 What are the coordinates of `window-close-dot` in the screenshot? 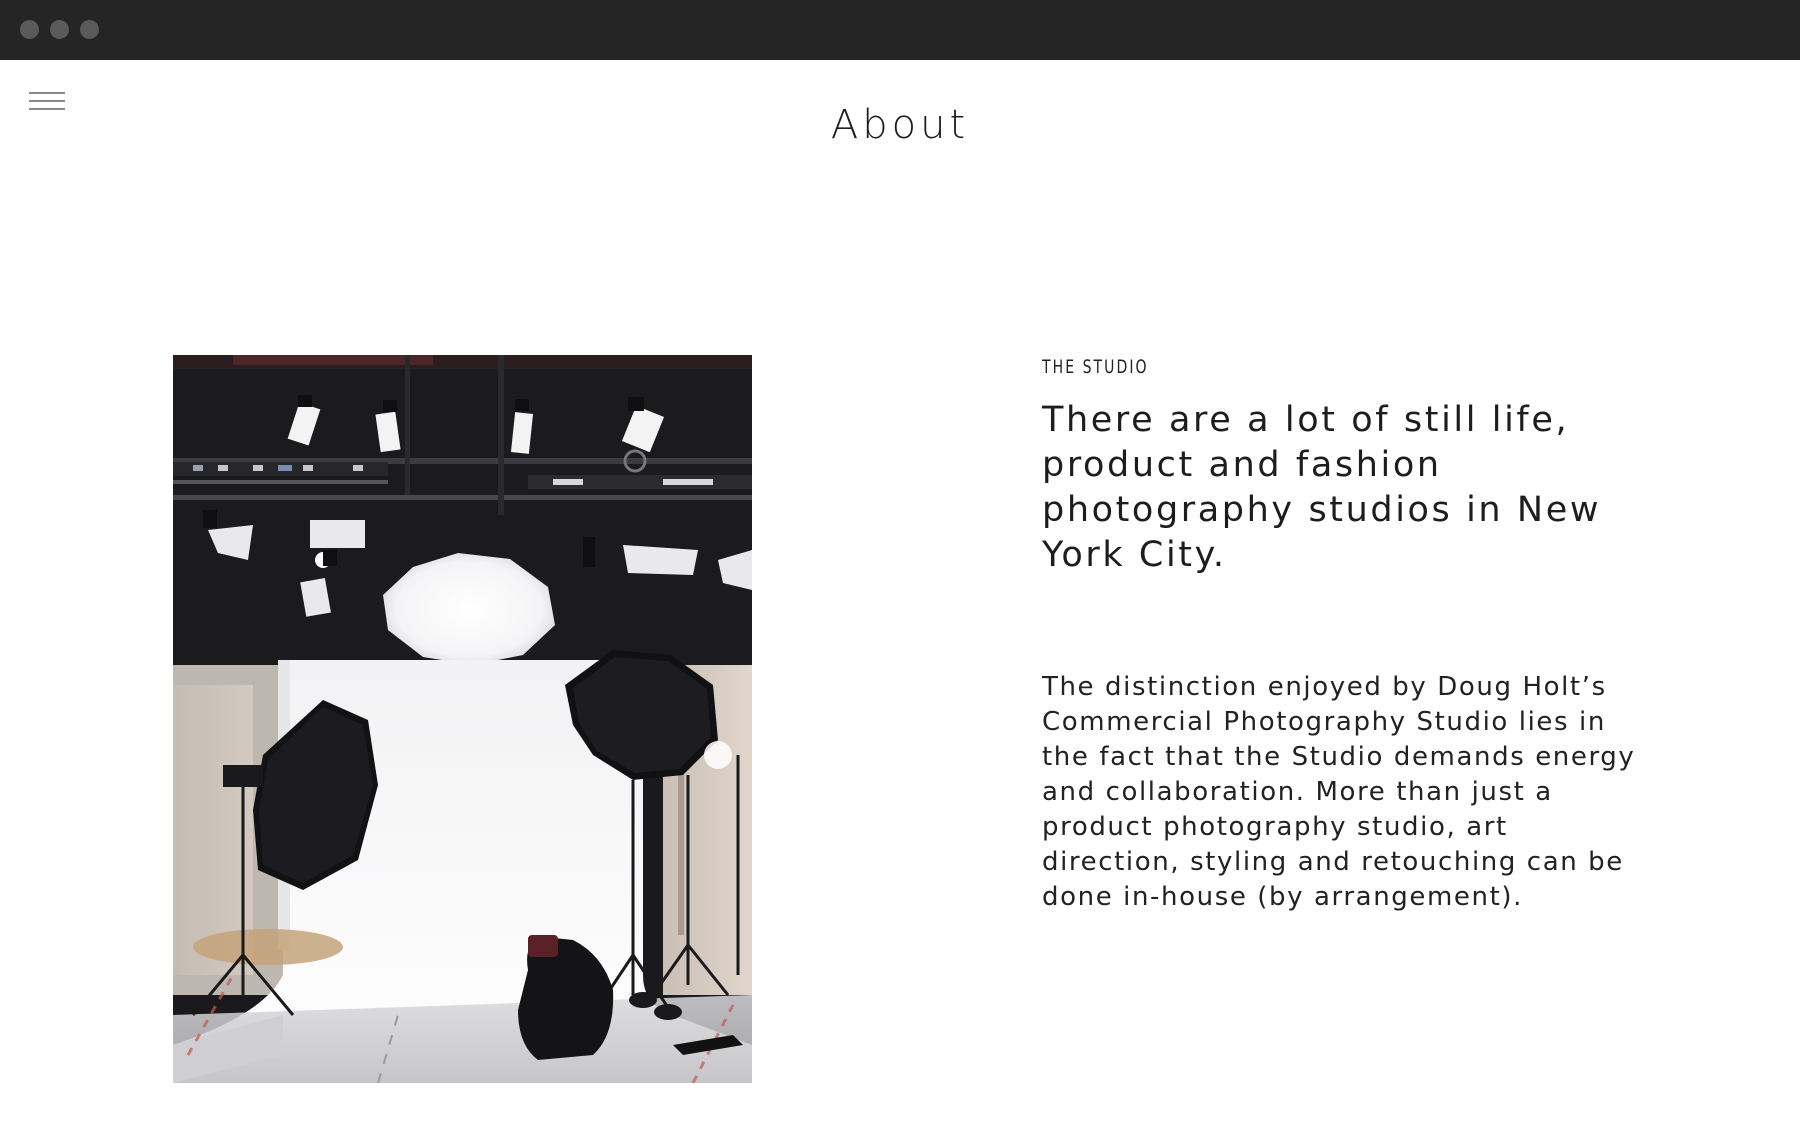 It's located at (29, 29).